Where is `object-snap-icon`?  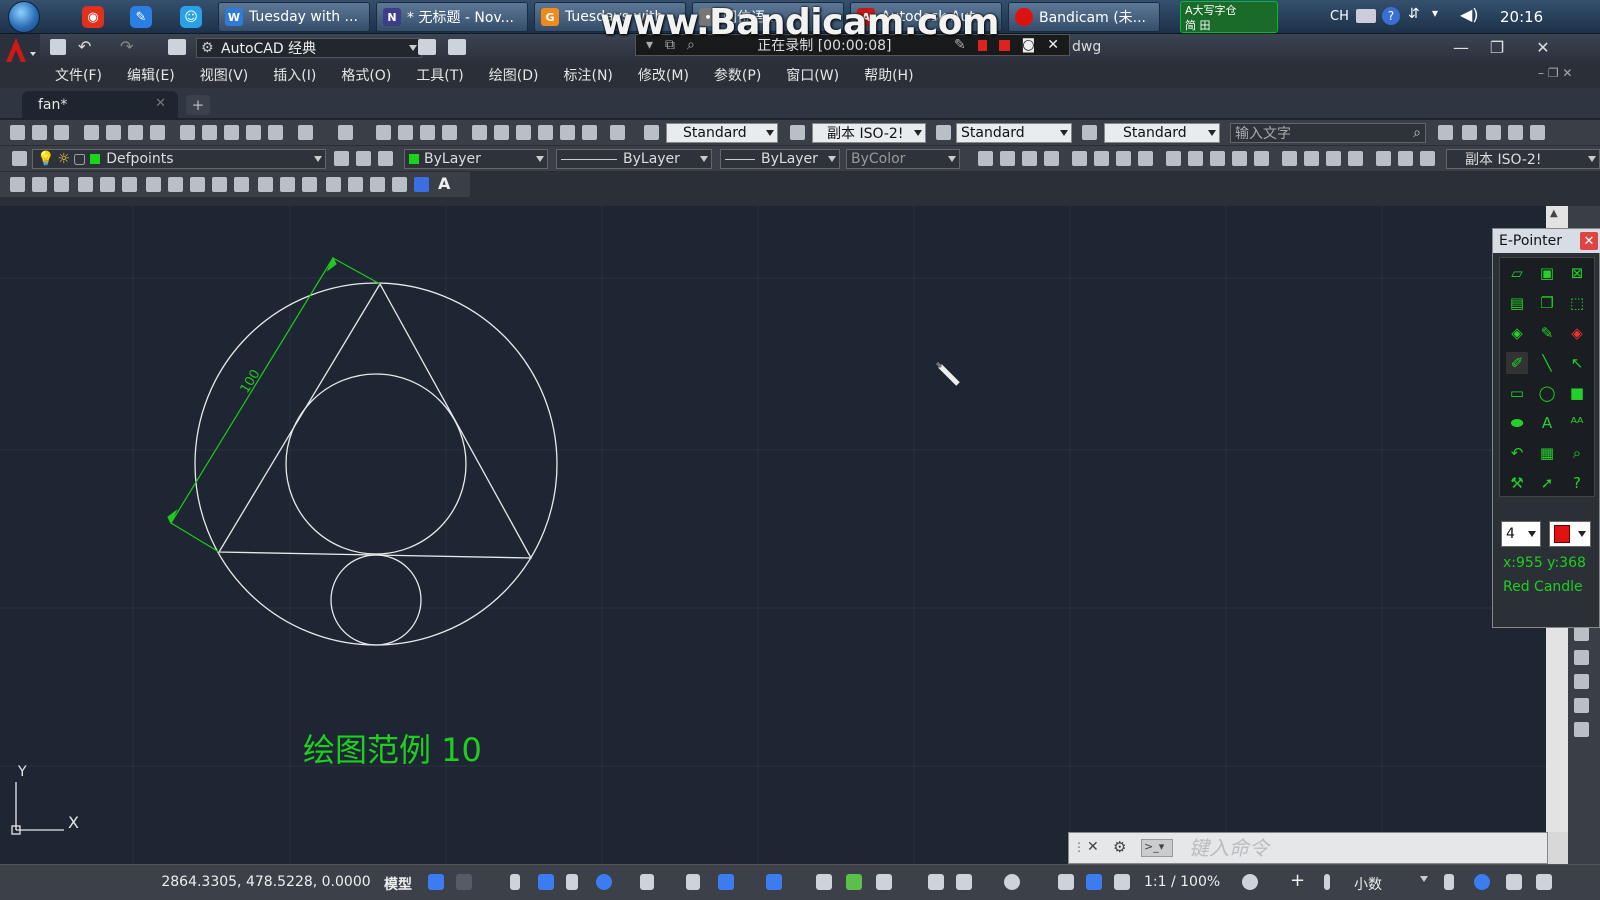 object-snap-icon is located at coordinates (726, 882).